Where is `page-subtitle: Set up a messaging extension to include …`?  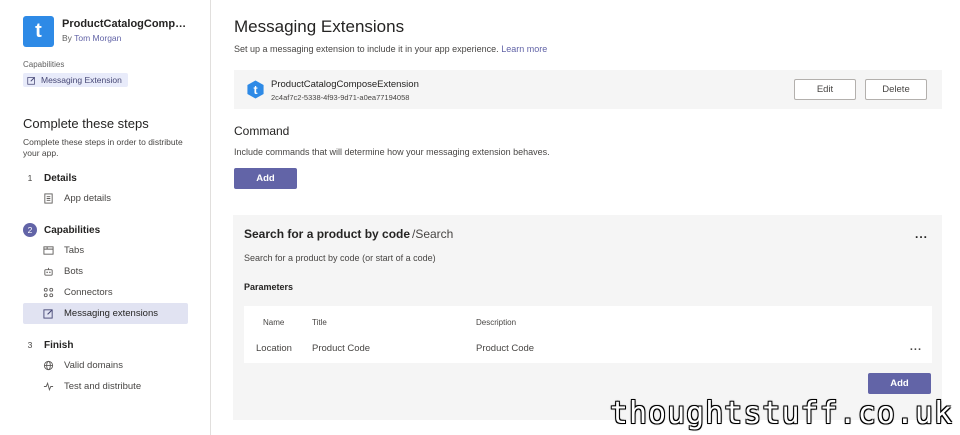
page-subtitle: Set up a messaging extension to include … is located at coordinates (390, 49).